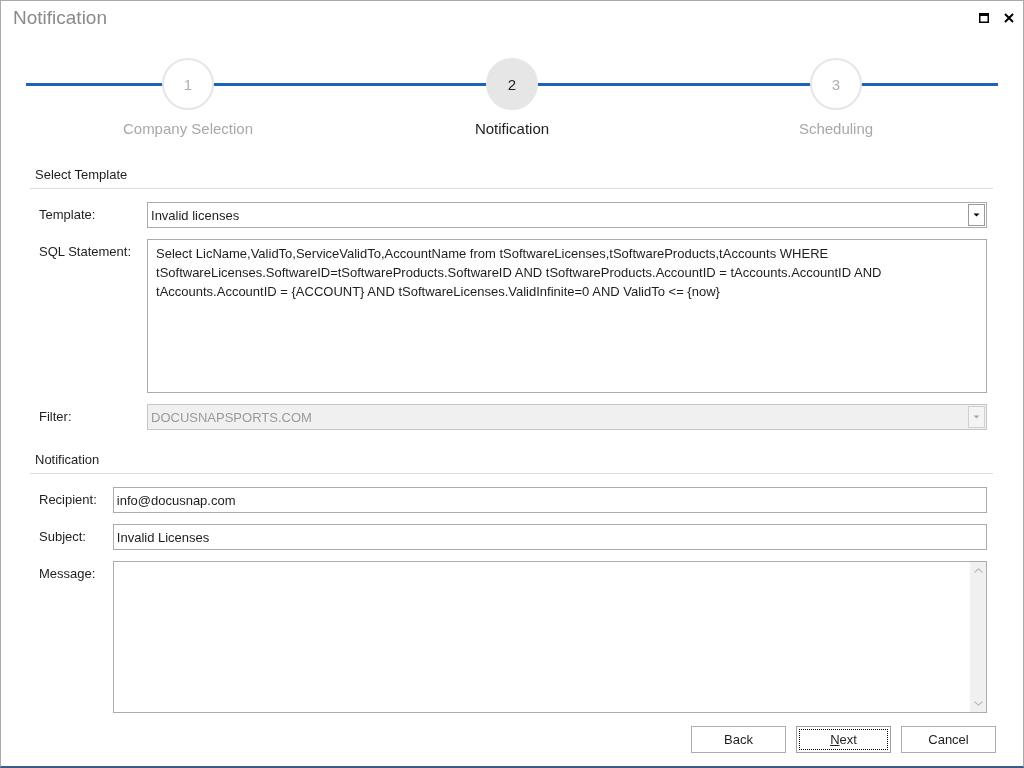  I want to click on close-button, so click(1009, 17).